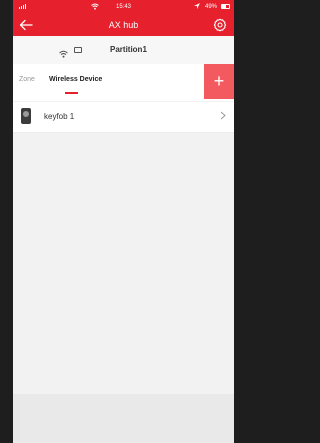  I want to click on nav-bar: AX hub, so click(123, 25).